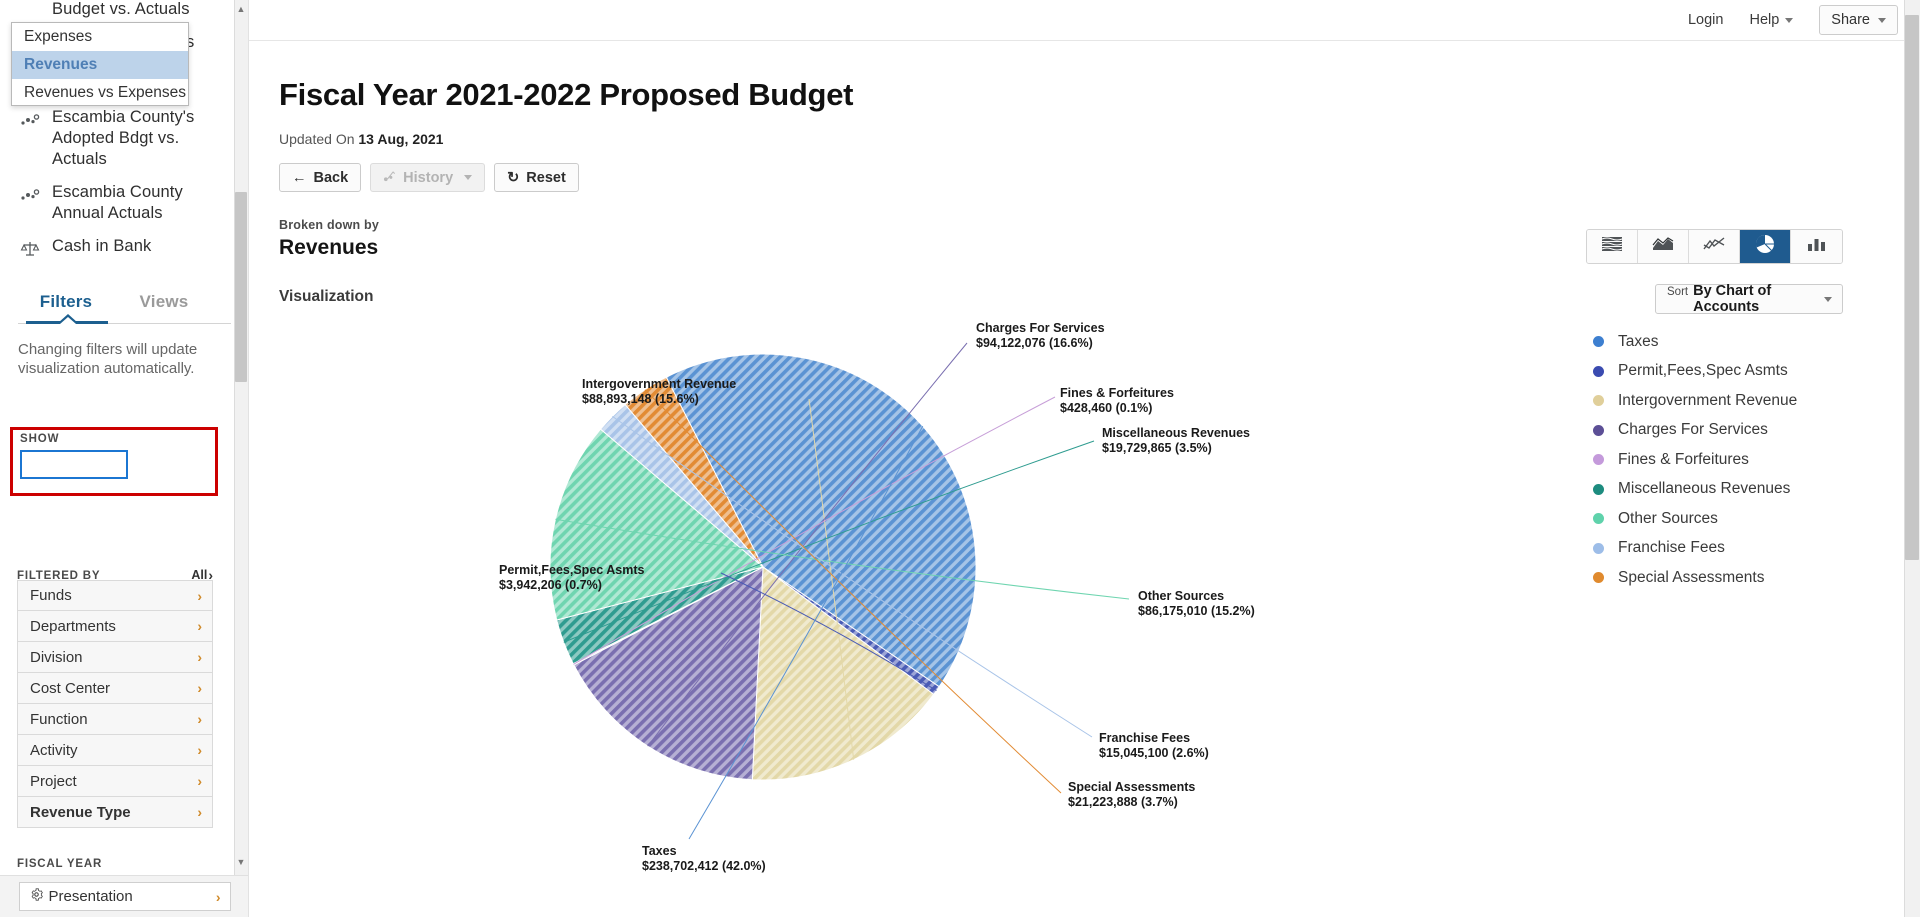 The width and height of the screenshot is (1920, 917). I want to click on show-select-focus-outline, so click(74, 464).